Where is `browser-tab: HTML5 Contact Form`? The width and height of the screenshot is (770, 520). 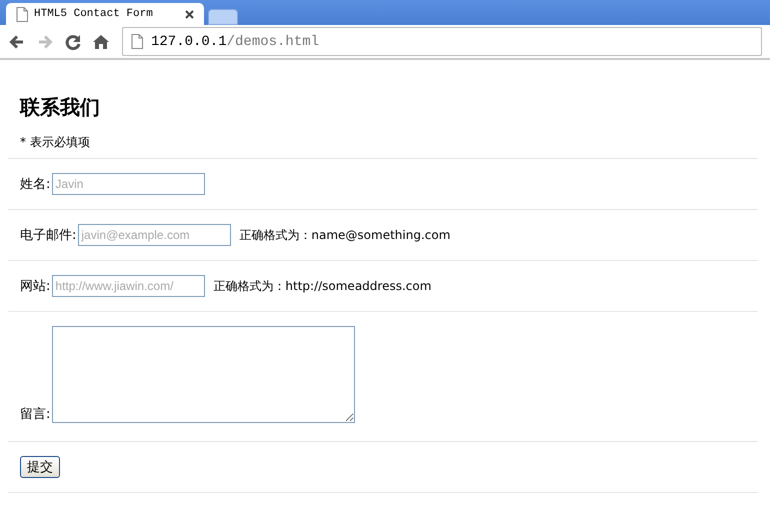 browser-tab: HTML5 Contact Form is located at coordinates (105, 14).